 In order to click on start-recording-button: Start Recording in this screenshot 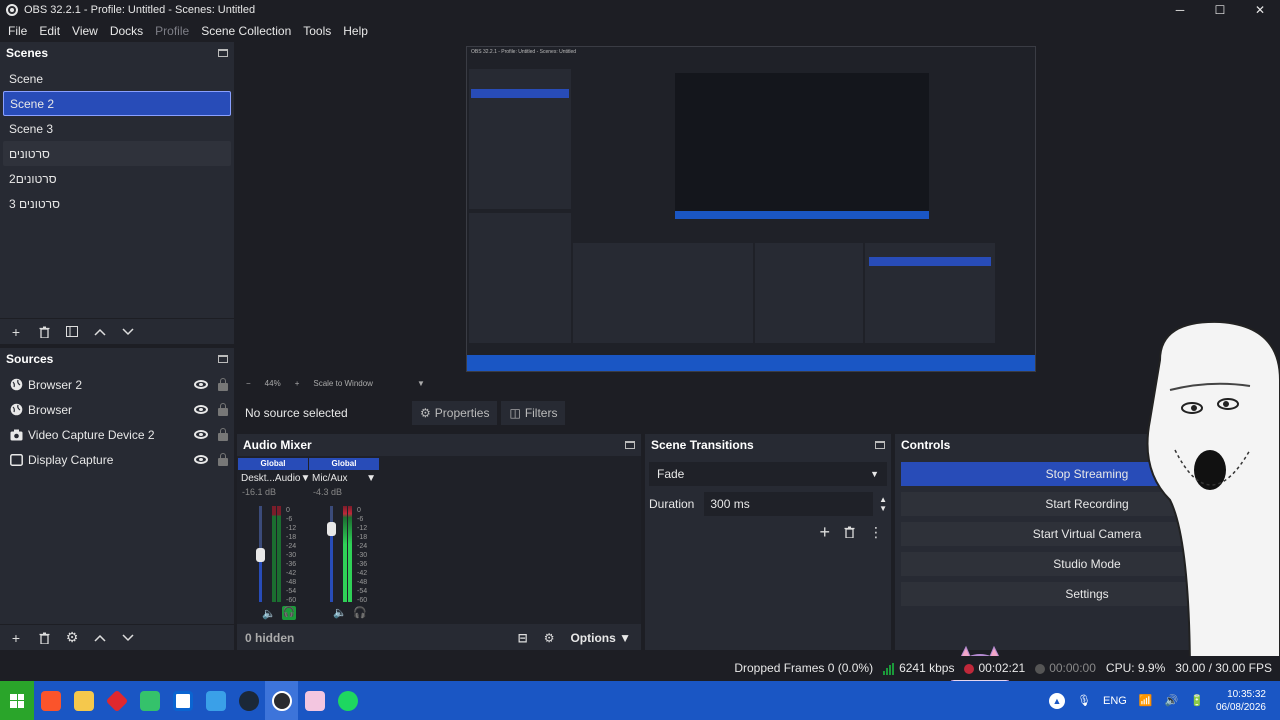, I will do `click(1087, 504)`.